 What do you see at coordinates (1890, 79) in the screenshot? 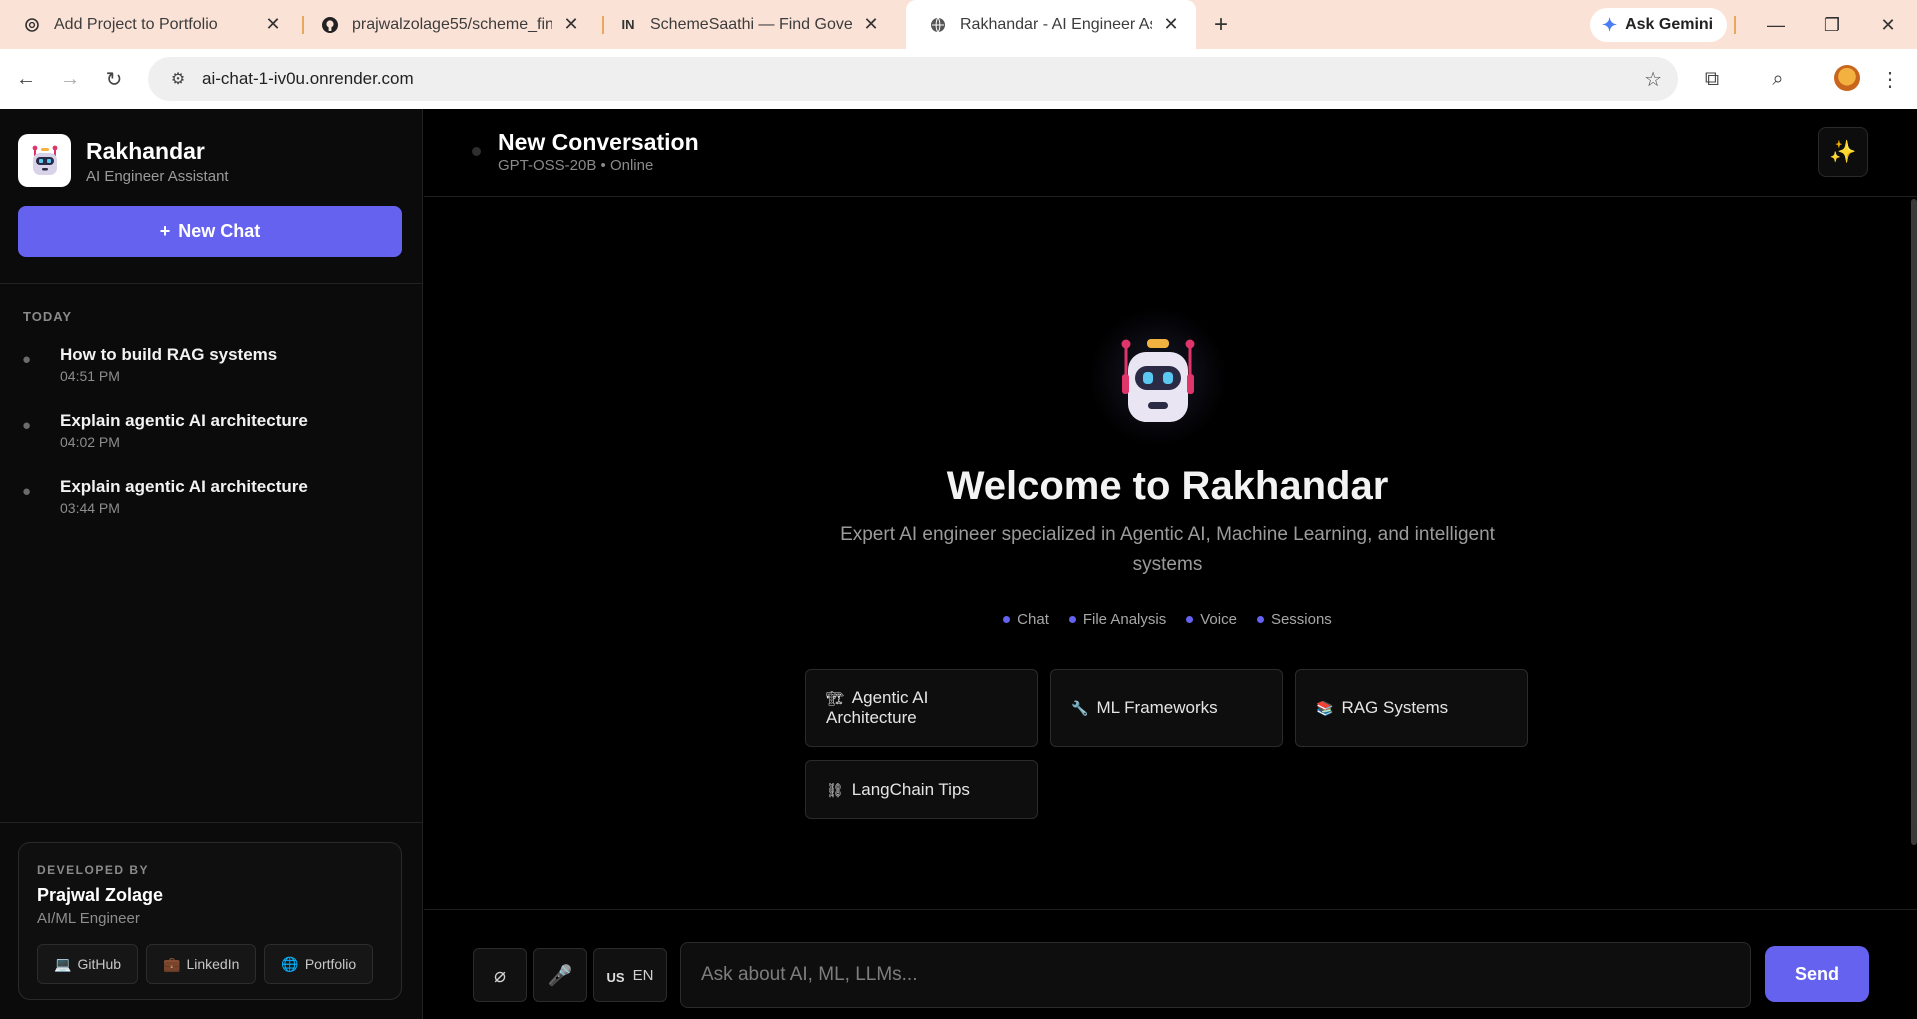
I see `menu-kebab-icon: ⋮` at bounding box center [1890, 79].